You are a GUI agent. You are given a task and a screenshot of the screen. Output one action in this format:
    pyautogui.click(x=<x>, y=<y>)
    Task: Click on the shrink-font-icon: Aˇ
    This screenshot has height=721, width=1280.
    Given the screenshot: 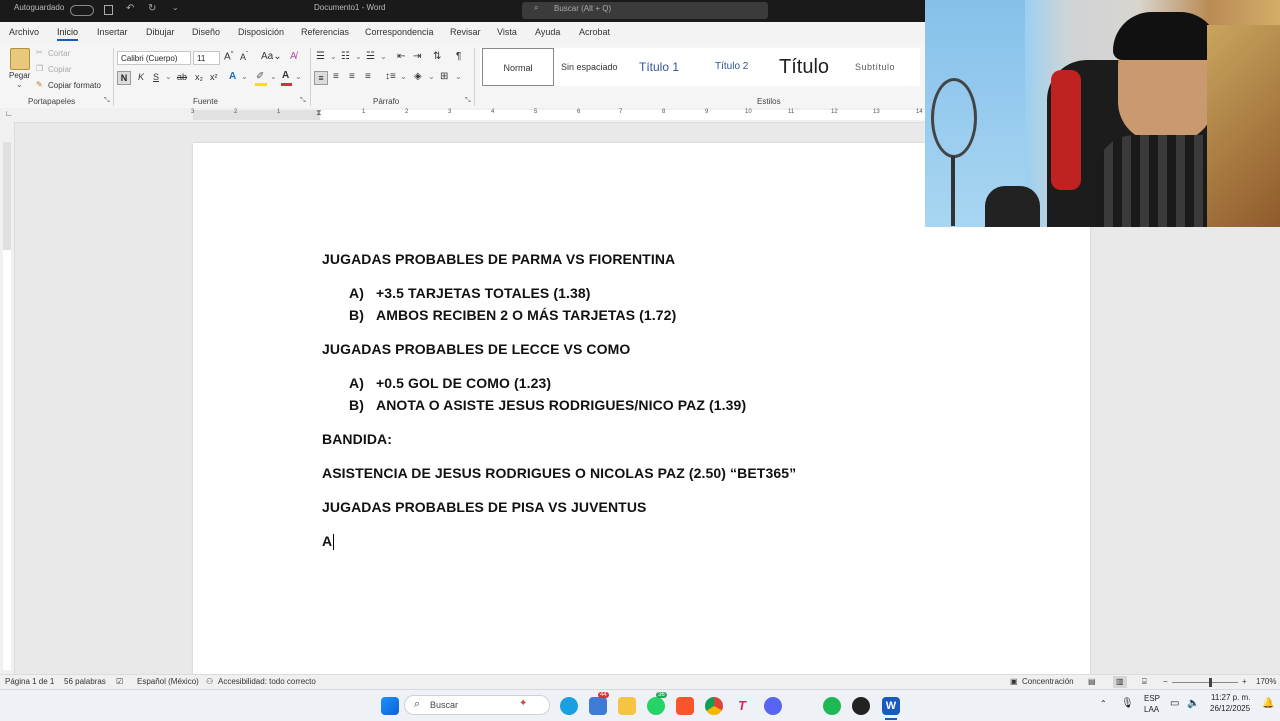 What is the action you would take?
    pyautogui.click(x=244, y=57)
    